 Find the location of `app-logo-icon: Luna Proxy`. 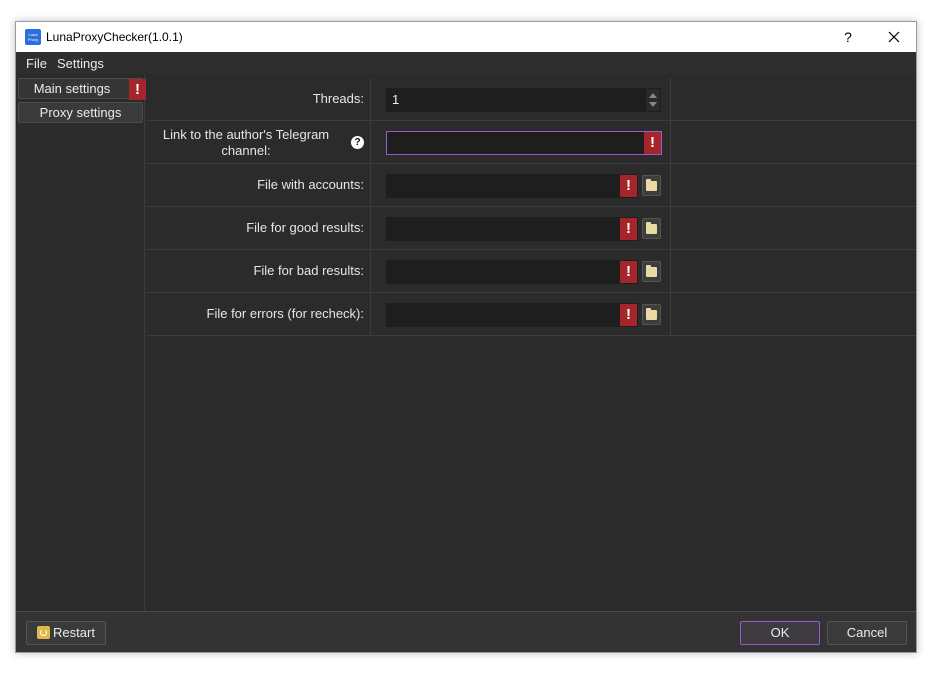

app-logo-icon: Luna Proxy is located at coordinates (33, 37).